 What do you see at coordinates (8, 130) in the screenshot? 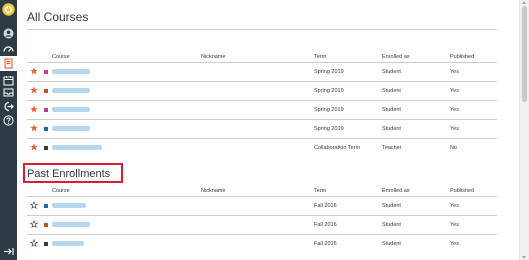
I see `global-nav` at bounding box center [8, 130].